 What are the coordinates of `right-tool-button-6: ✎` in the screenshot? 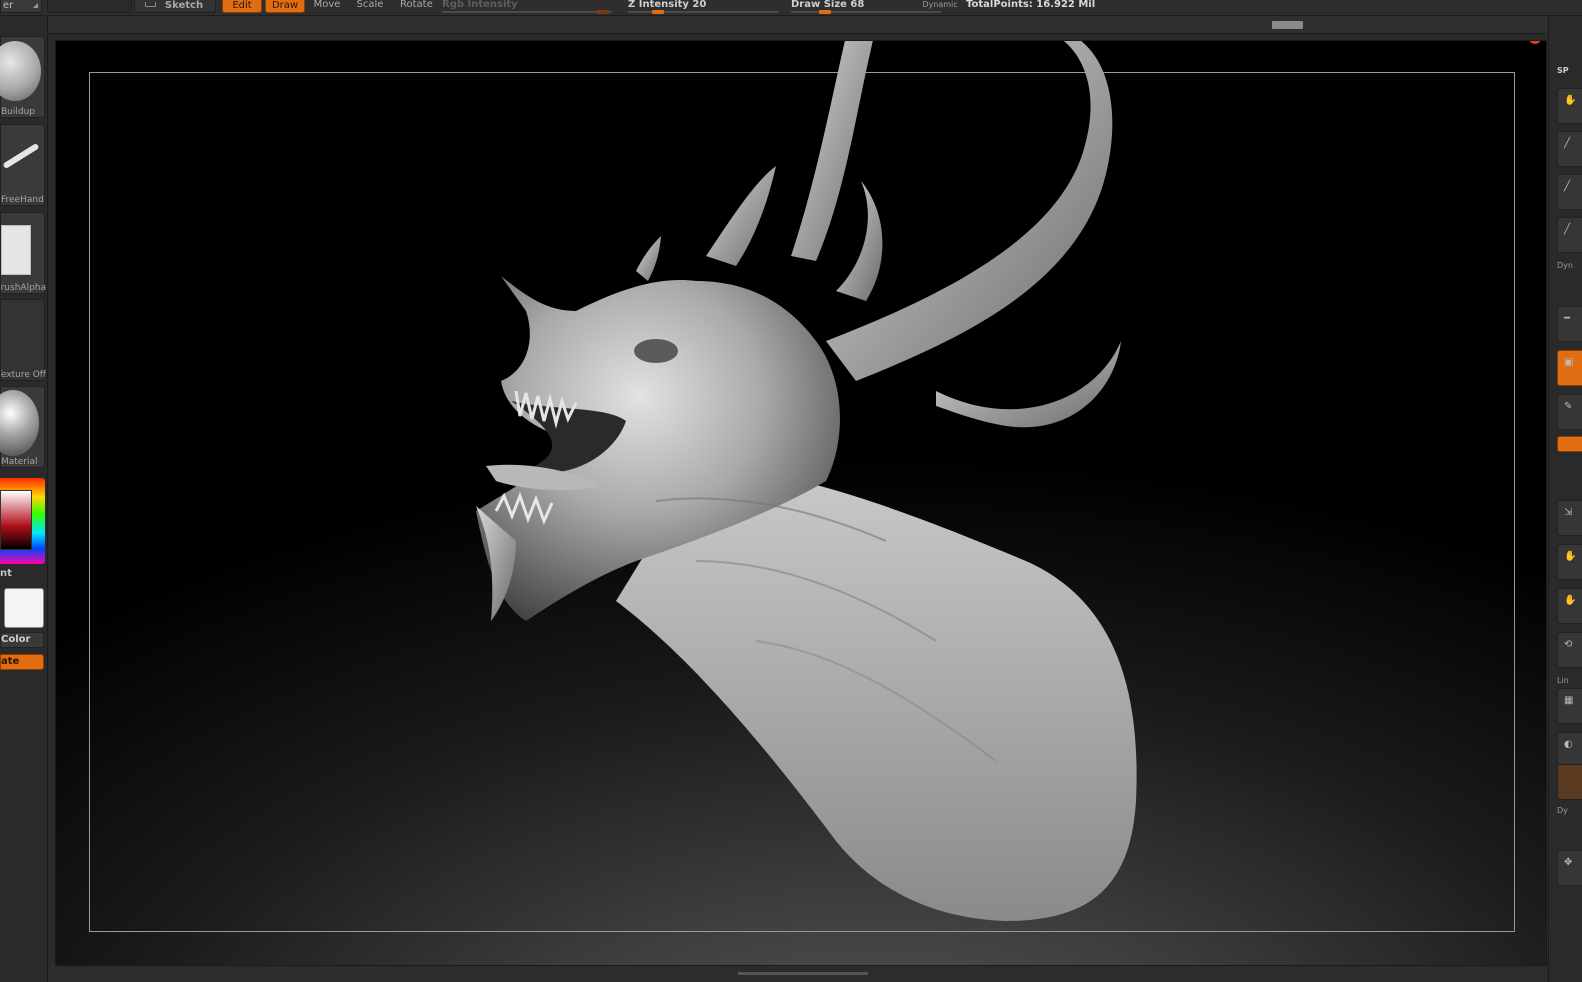 It's located at (1569, 412).